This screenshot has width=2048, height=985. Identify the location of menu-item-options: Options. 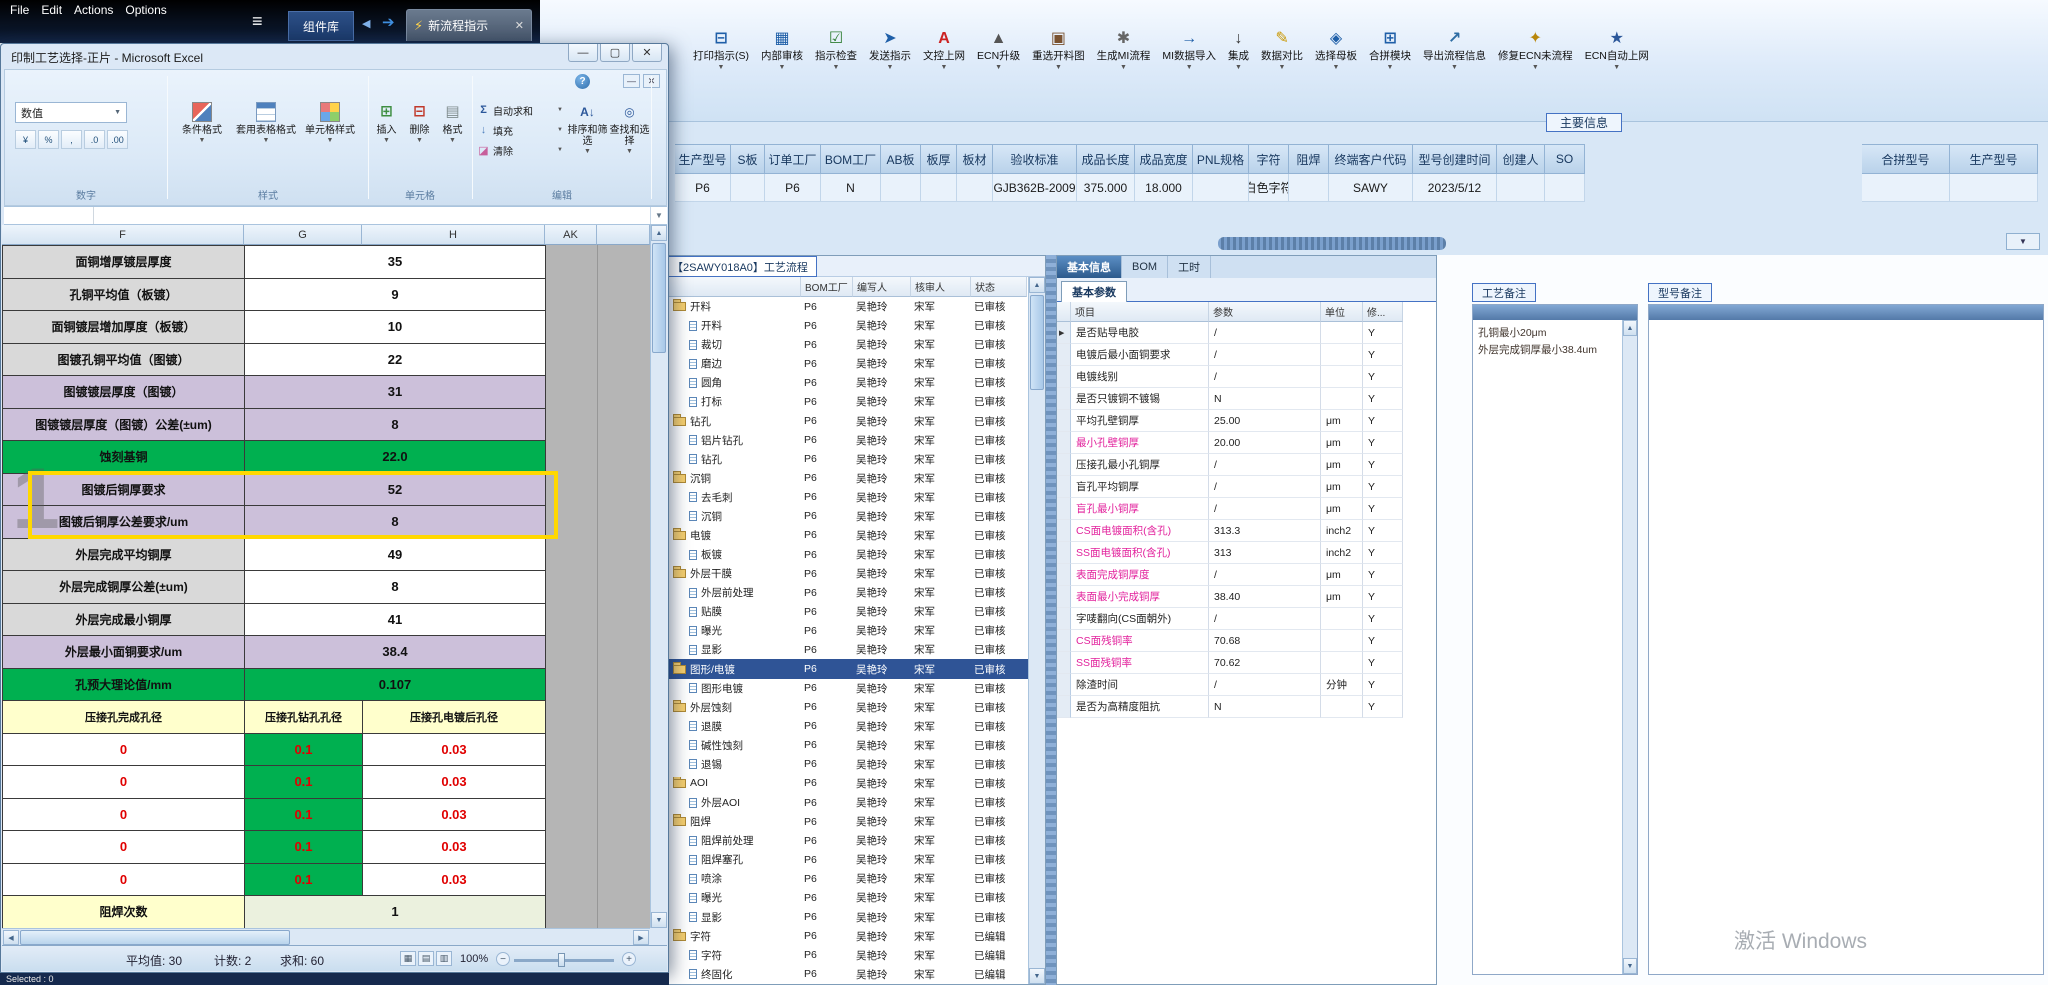
(151, 10).